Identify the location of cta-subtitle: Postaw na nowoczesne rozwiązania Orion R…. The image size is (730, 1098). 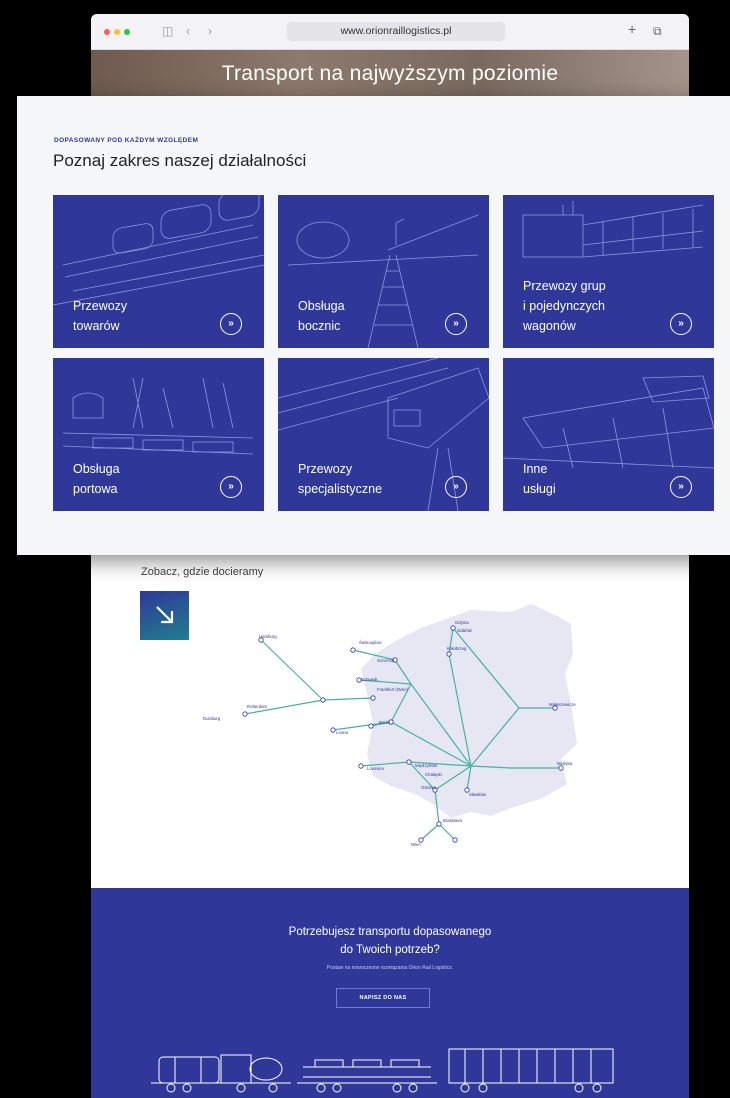
(390, 968).